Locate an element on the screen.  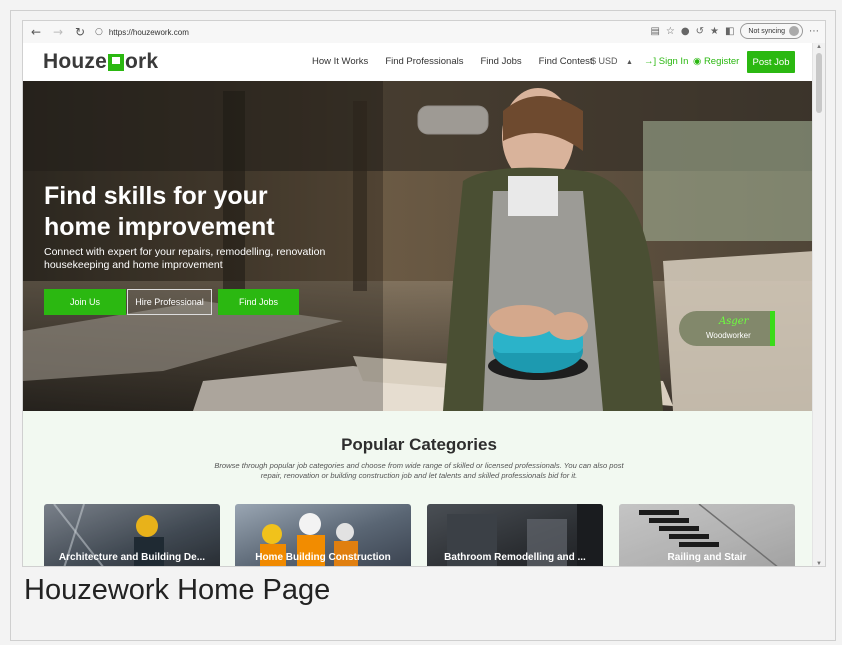
nav-find-contest: Find Contest is located at coordinates (566, 61).